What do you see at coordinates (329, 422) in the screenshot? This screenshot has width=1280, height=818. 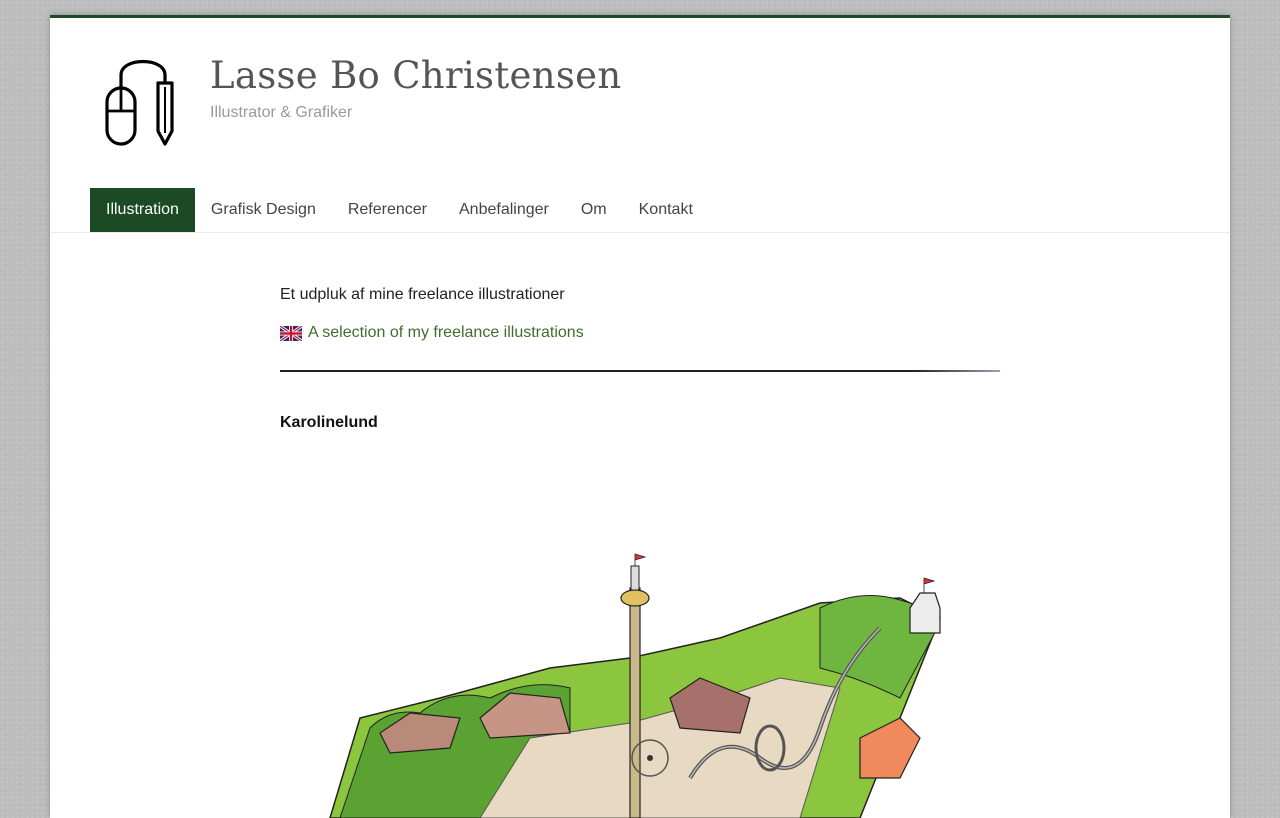 I see `section-title: Karolinelund` at bounding box center [329, 422].